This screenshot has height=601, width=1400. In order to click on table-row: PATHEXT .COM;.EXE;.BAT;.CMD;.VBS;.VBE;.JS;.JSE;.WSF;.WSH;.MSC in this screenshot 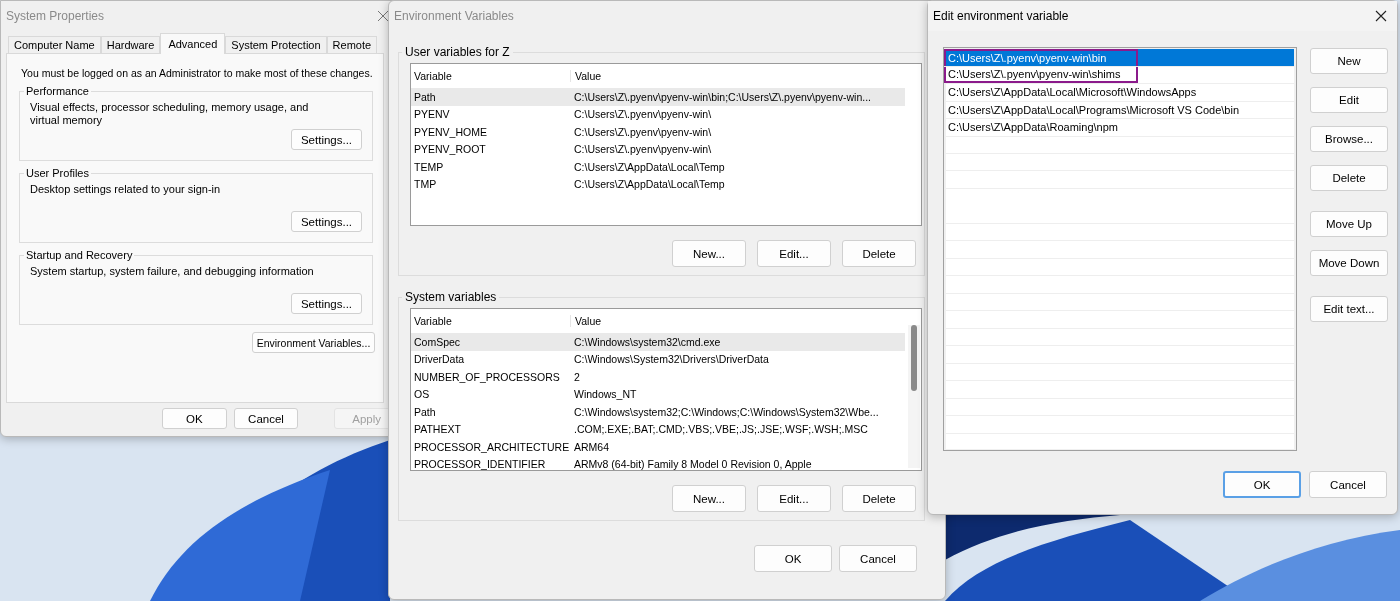, I will do `click(658, 429)`.